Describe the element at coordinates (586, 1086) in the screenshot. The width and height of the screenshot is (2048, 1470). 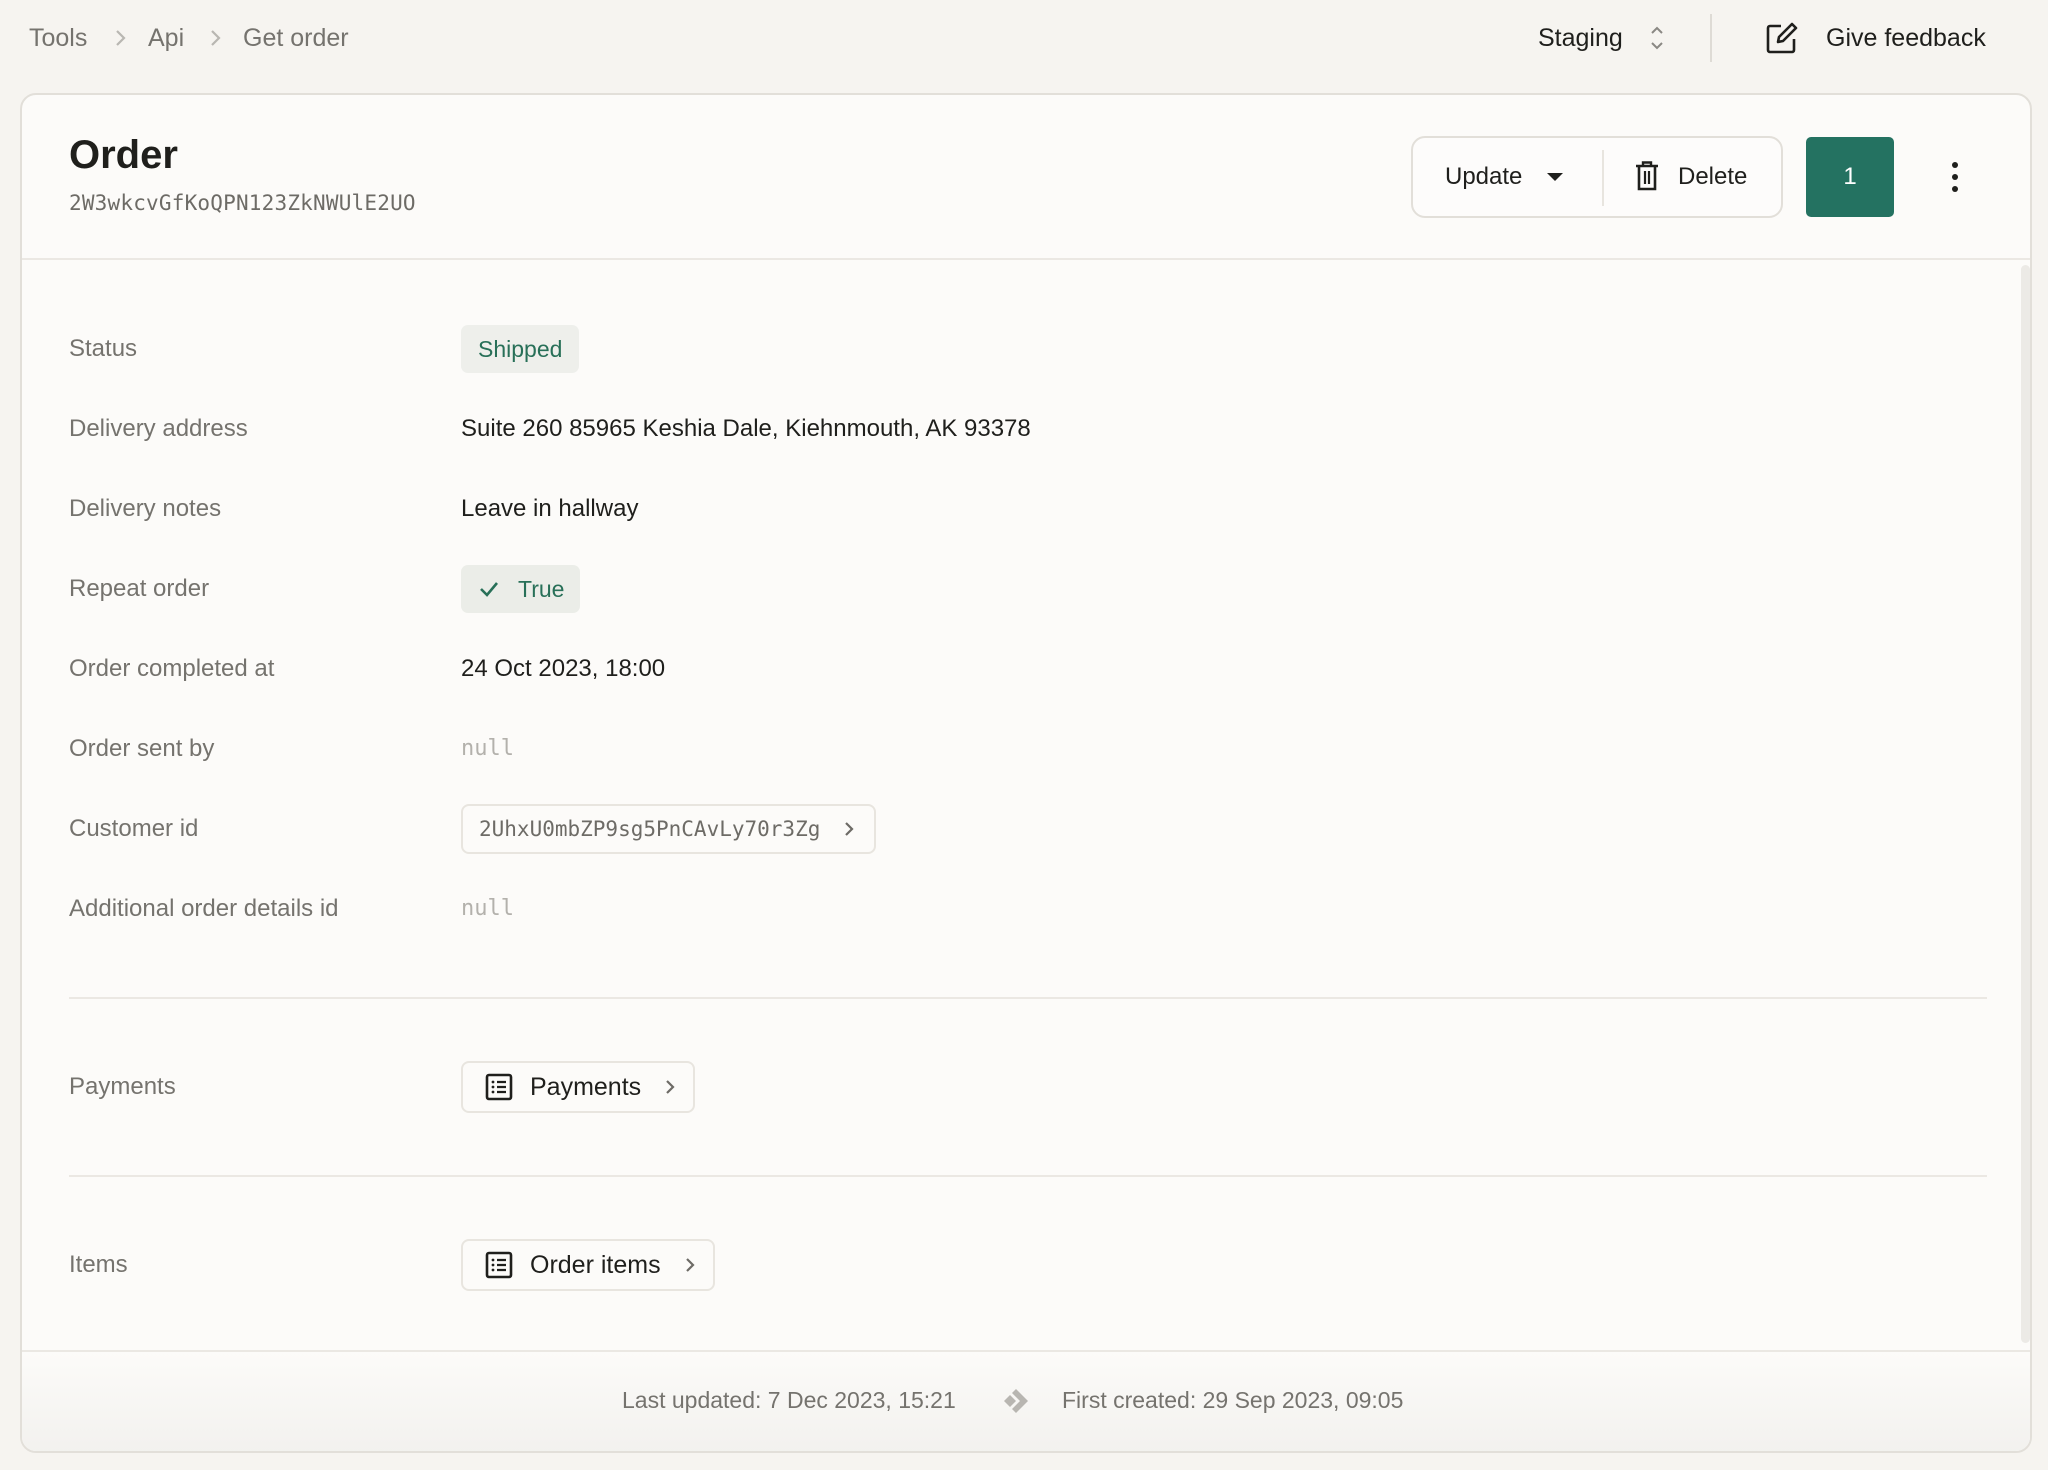
I see `payments-label: Payments` at that location.